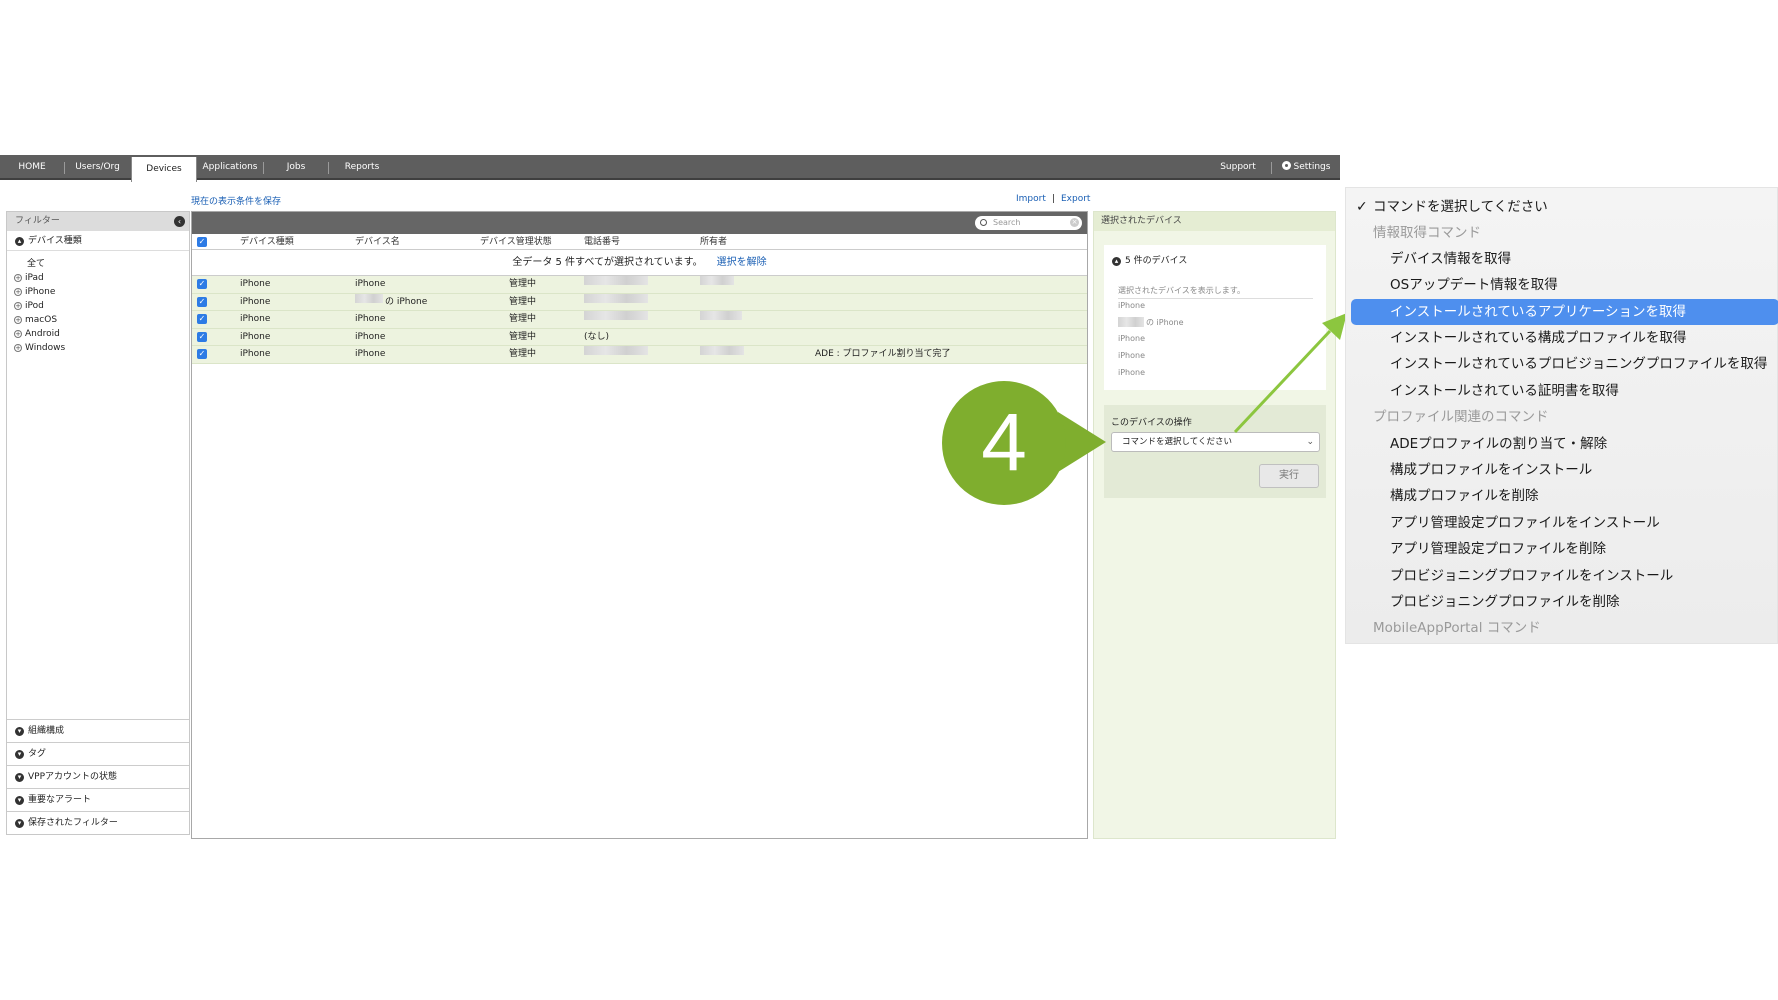  Describe the element at coordinates (98, 334) in the screenshot. I see `filter-item-android: + Android` at that location.